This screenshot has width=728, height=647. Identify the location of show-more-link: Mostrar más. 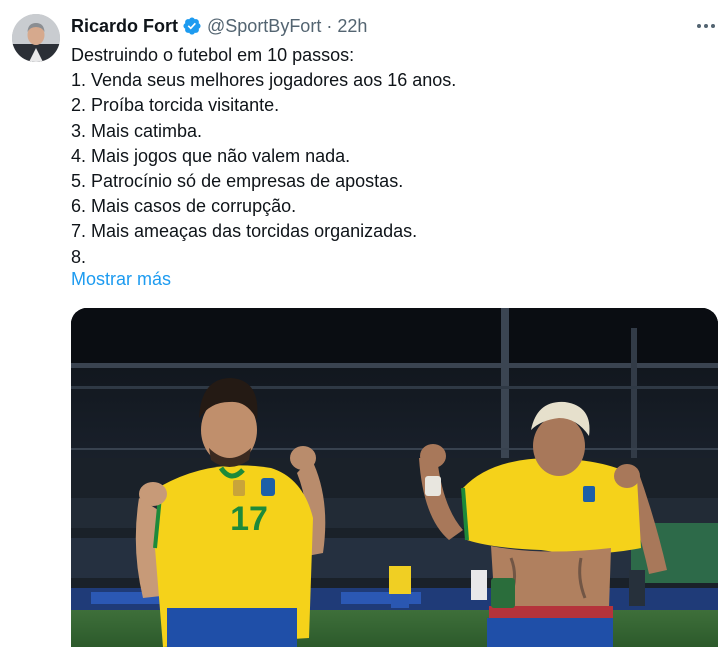
(121, 279).